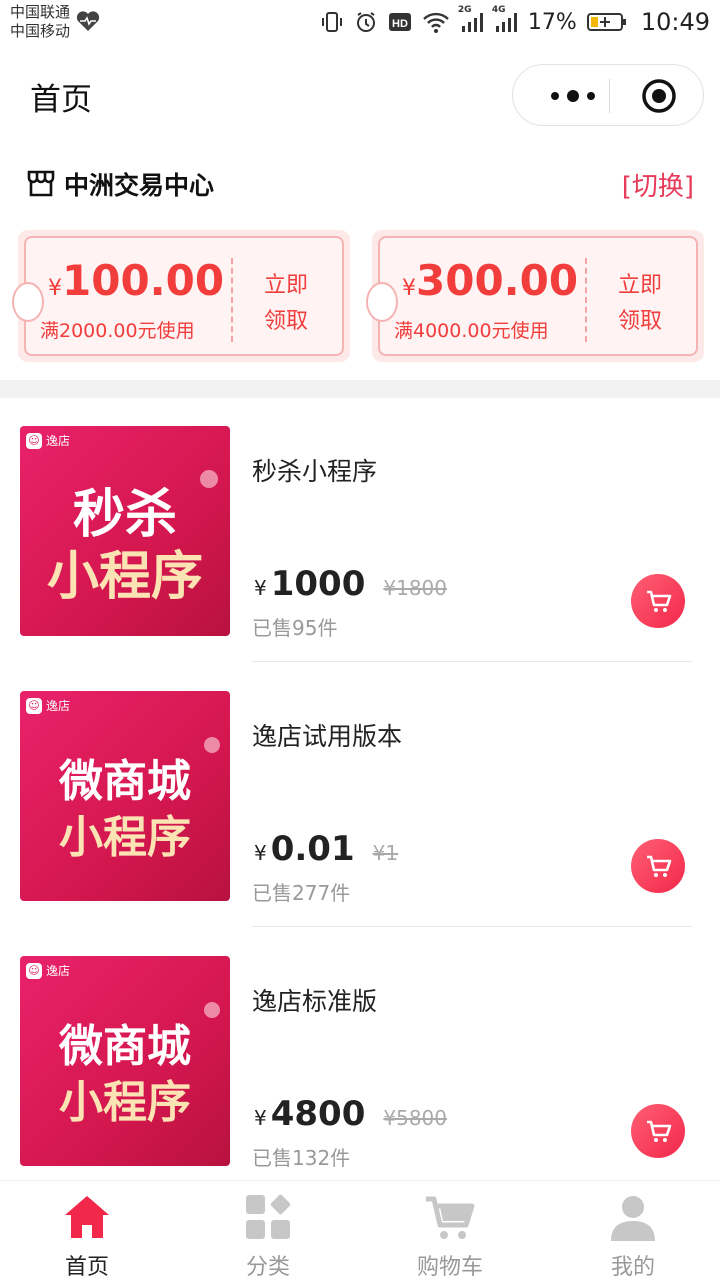  I want to click on svg-text: HD, so click(400, 24).